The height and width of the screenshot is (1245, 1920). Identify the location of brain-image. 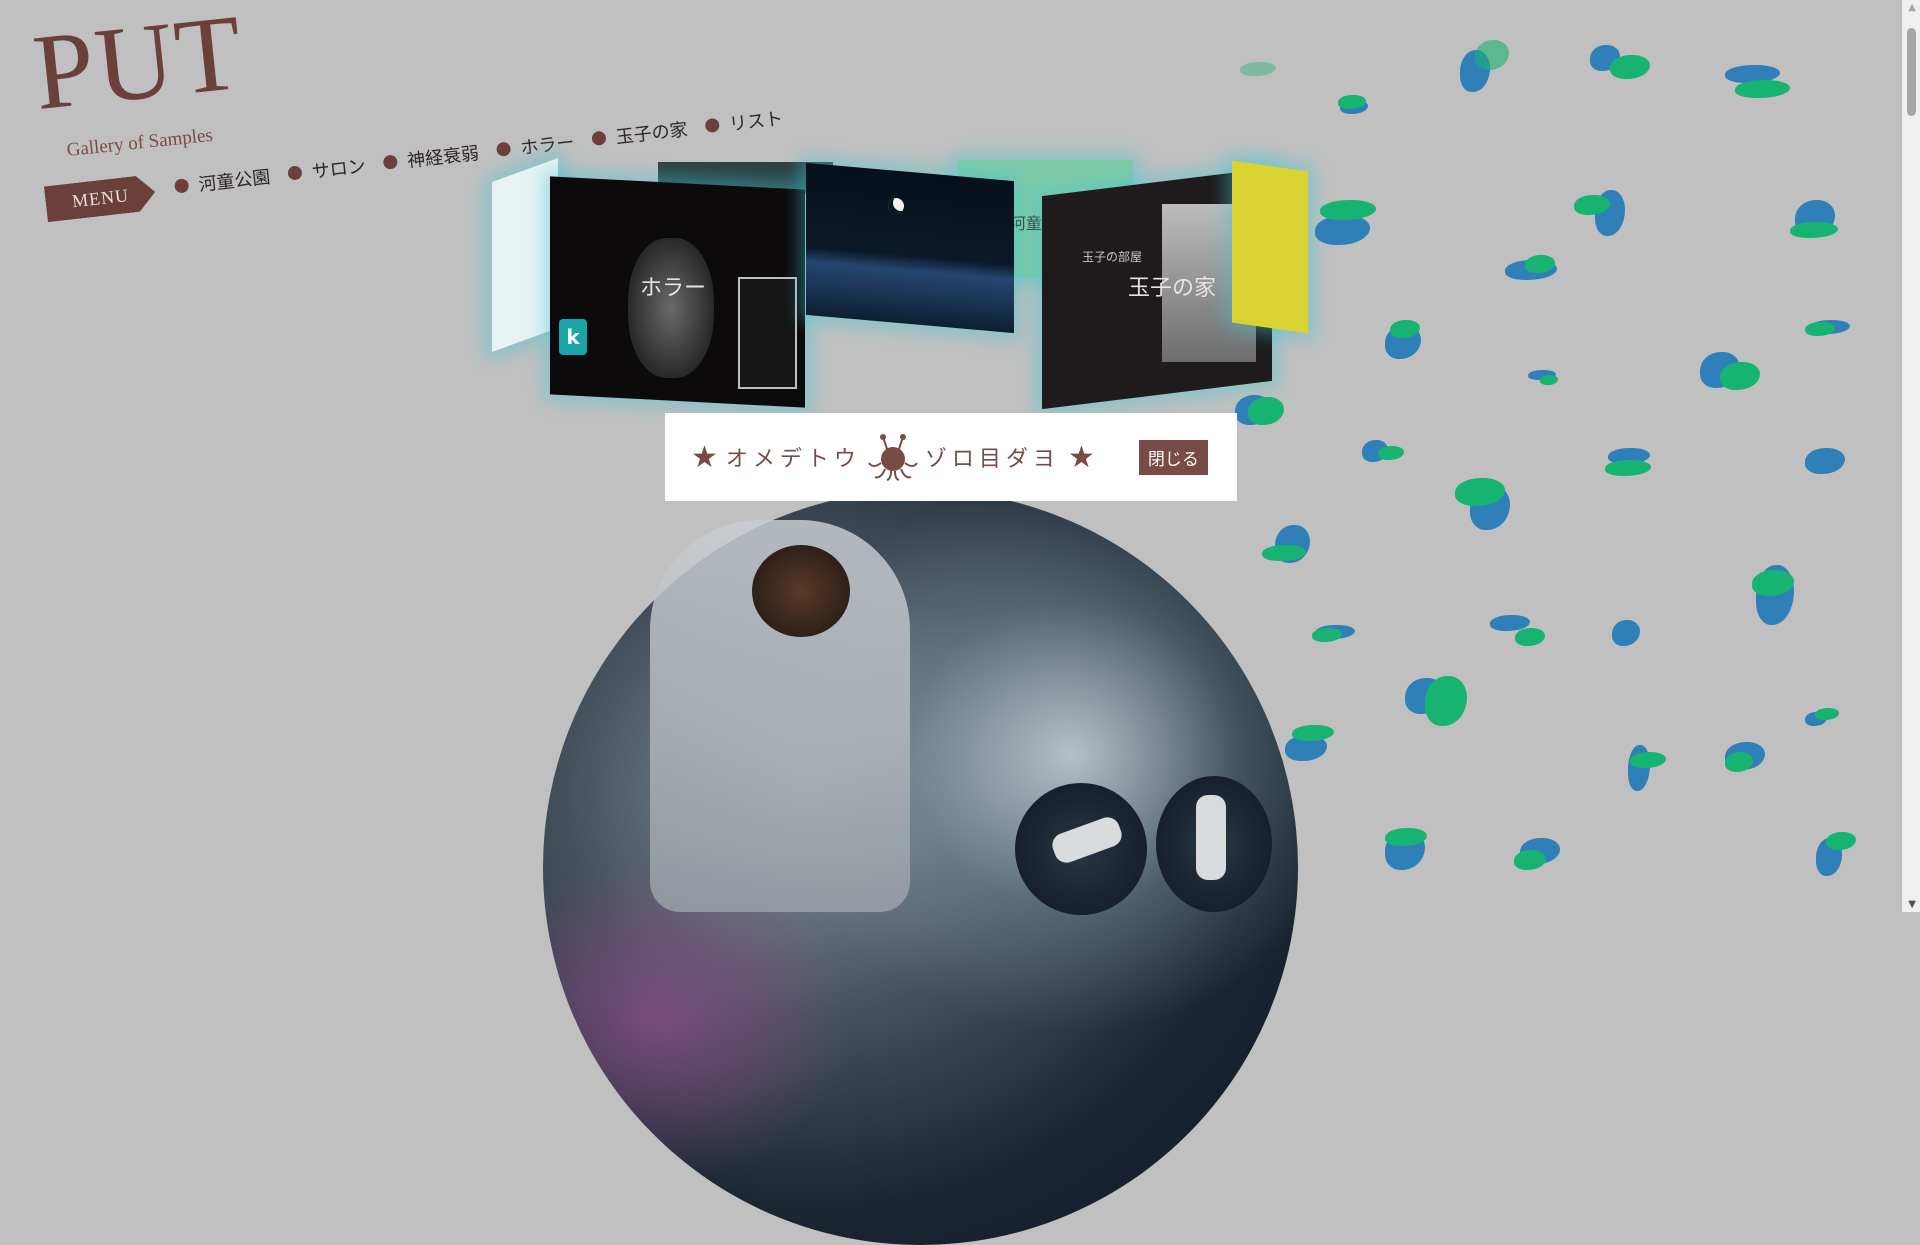
(671, 308).